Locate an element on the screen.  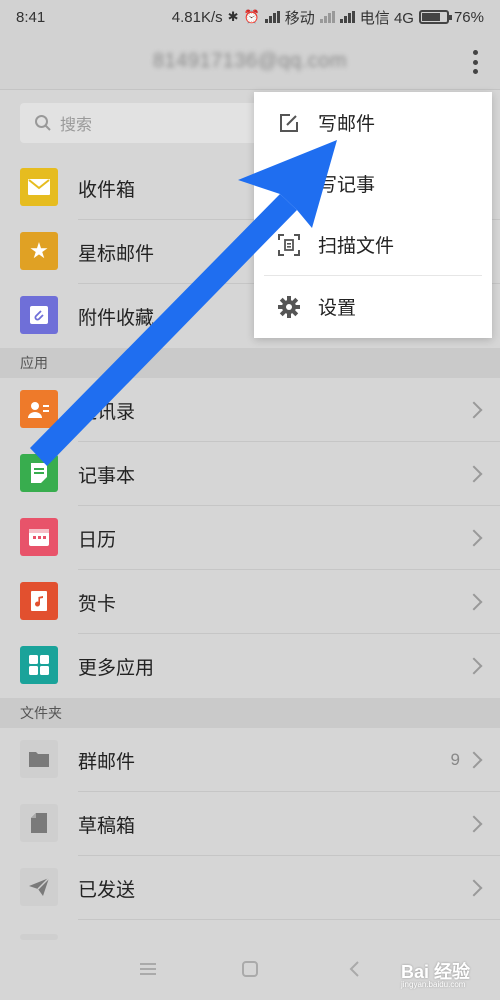
folder-label: 已发送 is located at coordinates (107, 890).